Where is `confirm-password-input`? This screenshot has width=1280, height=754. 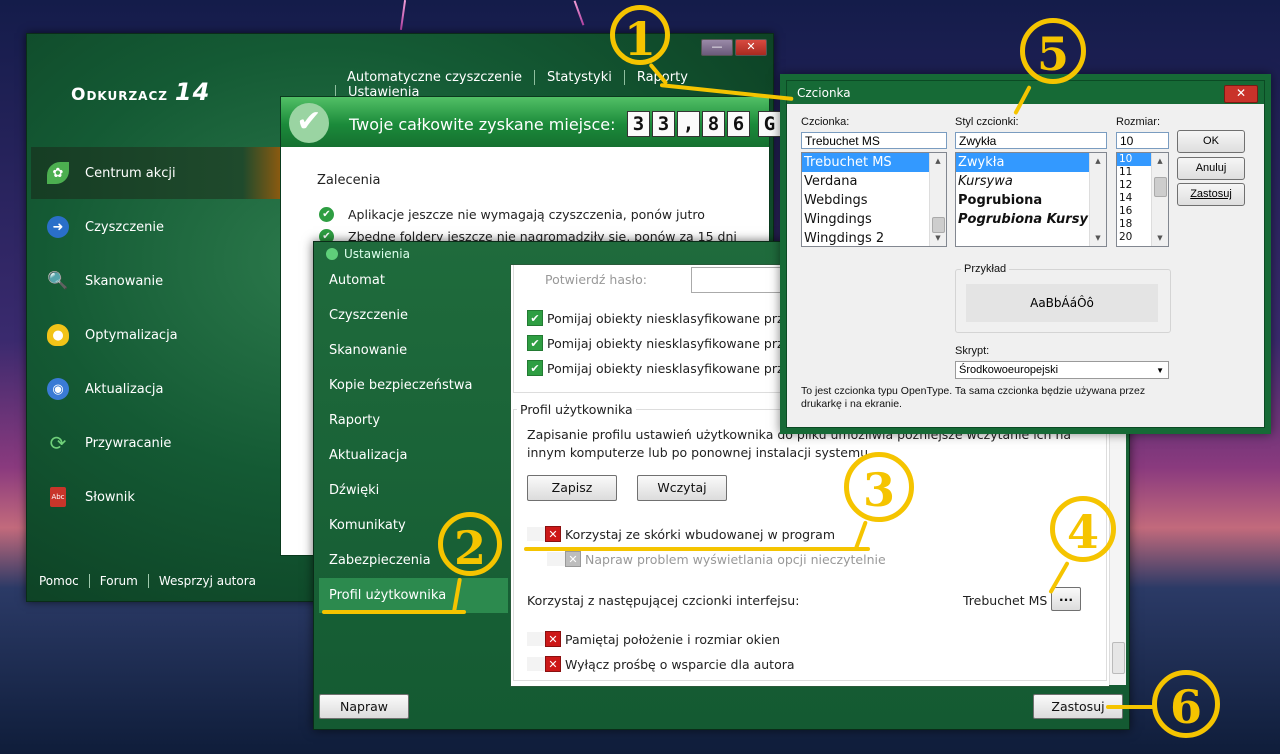
confirm-password-input is located at coordinates (739, 280).